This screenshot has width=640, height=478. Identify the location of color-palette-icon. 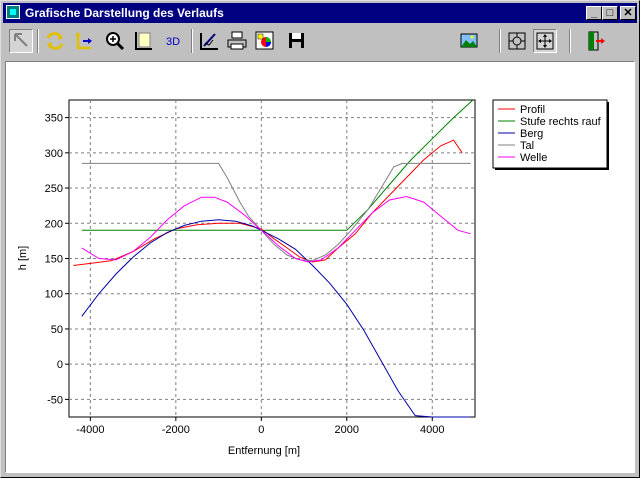
(264, 40).